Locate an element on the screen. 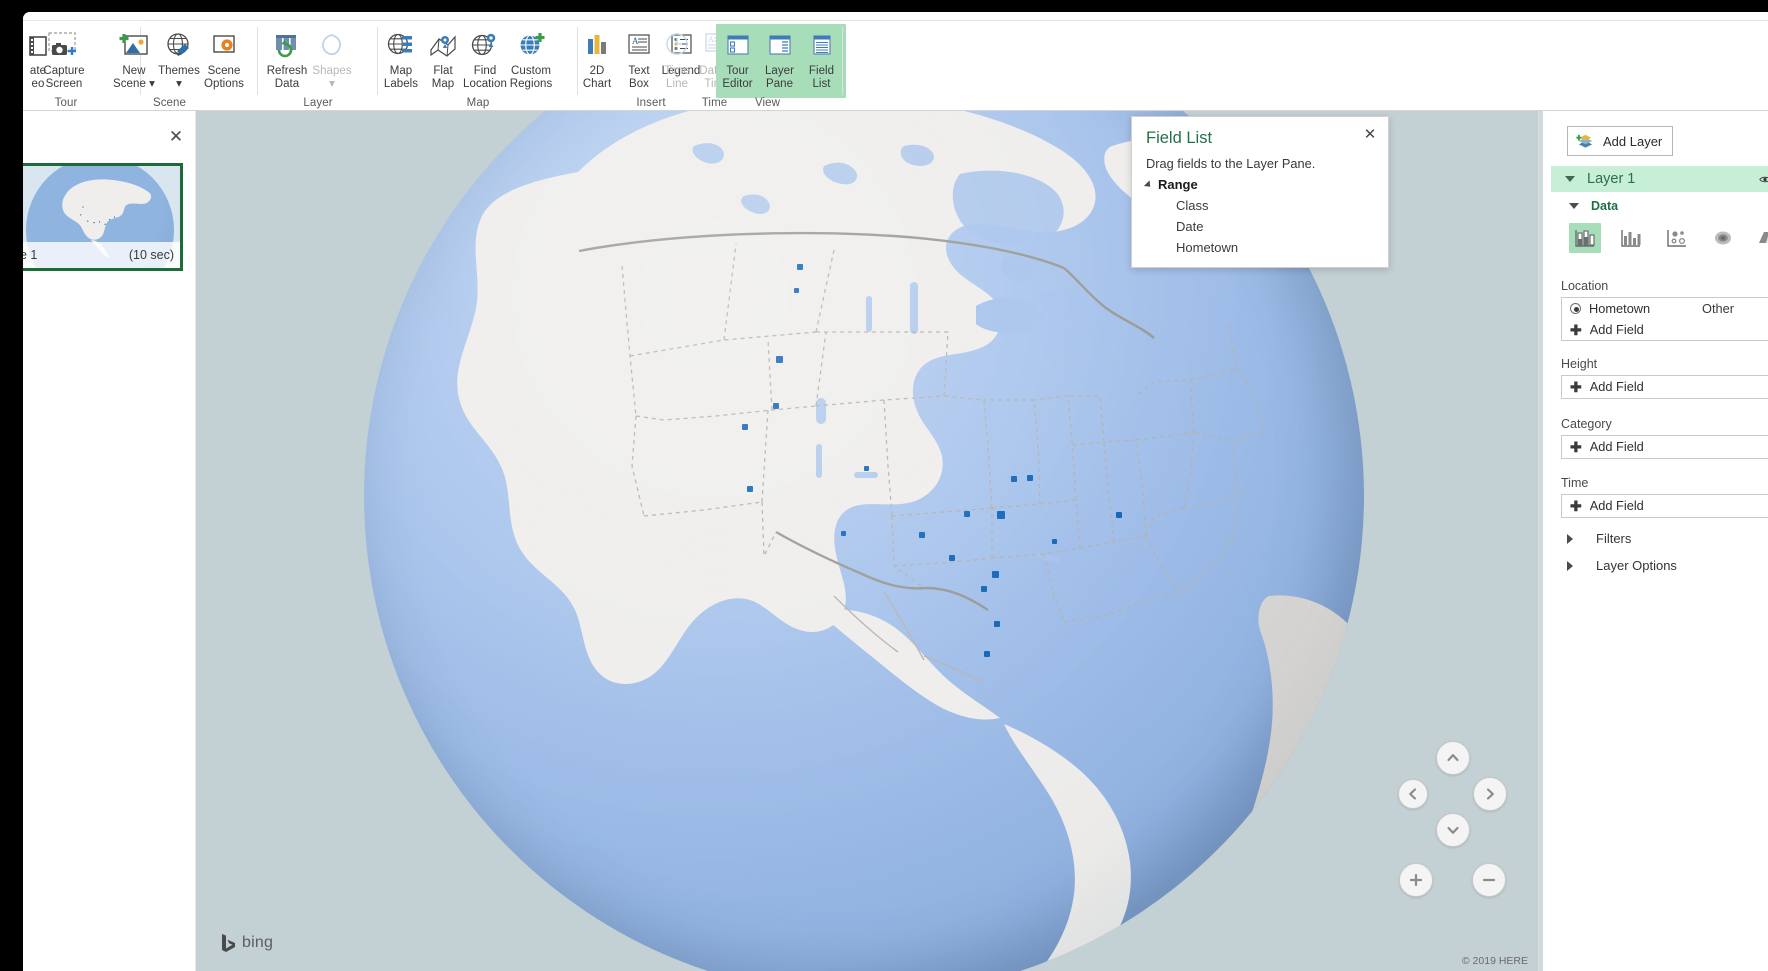 The image size is (1768, 971). new-scene-icon is located at coordinates (134, 46).